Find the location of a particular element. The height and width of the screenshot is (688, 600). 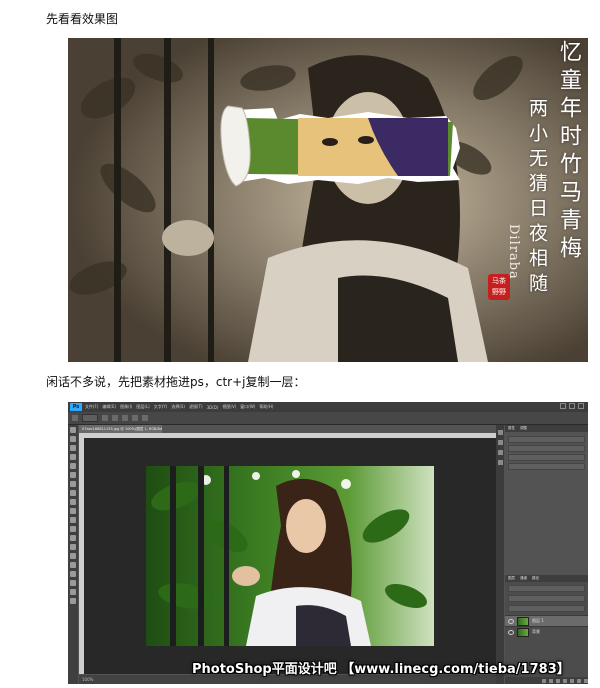

tab-layers: 图层 is located at coordinates (511, 578).